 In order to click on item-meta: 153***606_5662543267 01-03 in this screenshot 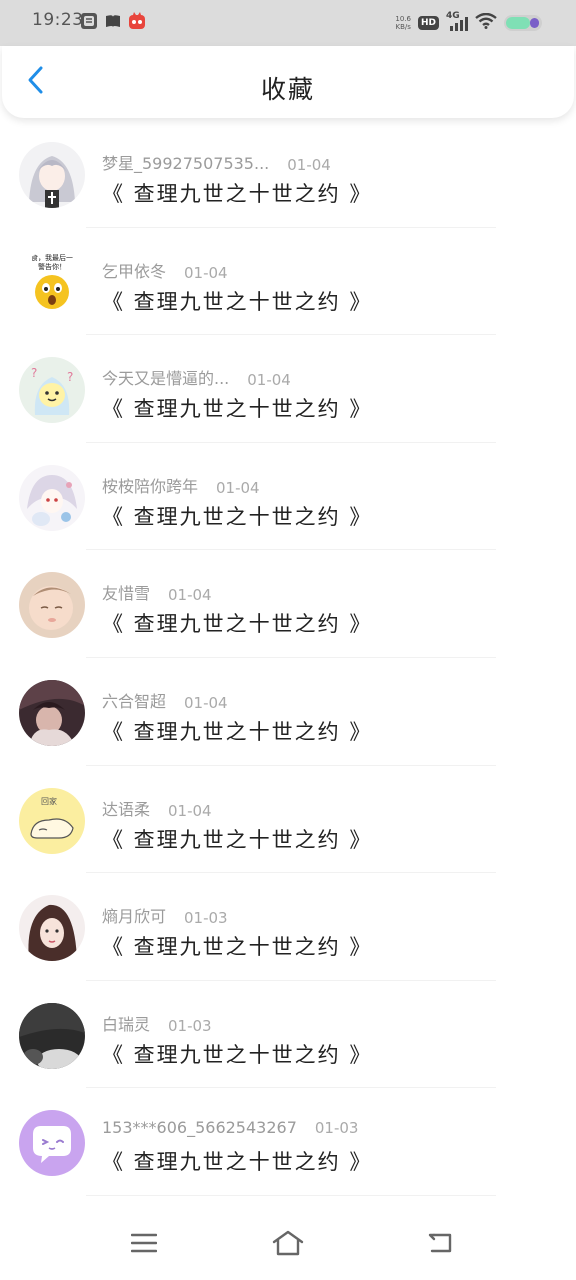, I will do `click(230, 1127)`.